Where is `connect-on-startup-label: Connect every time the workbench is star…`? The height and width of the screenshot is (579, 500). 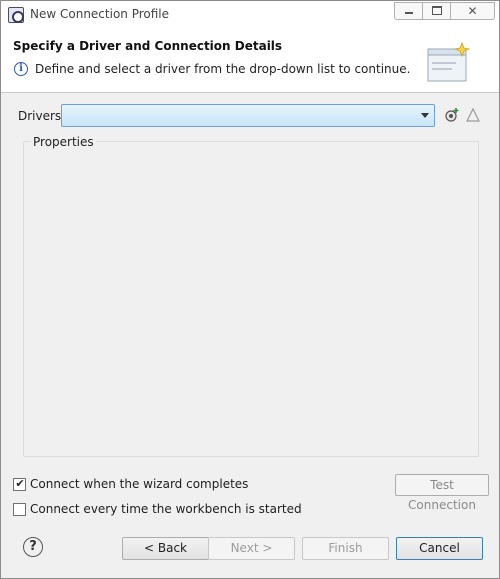
connect-on-startup-label: Connect every time the workbench is star… is located at coordinates (166, 509).